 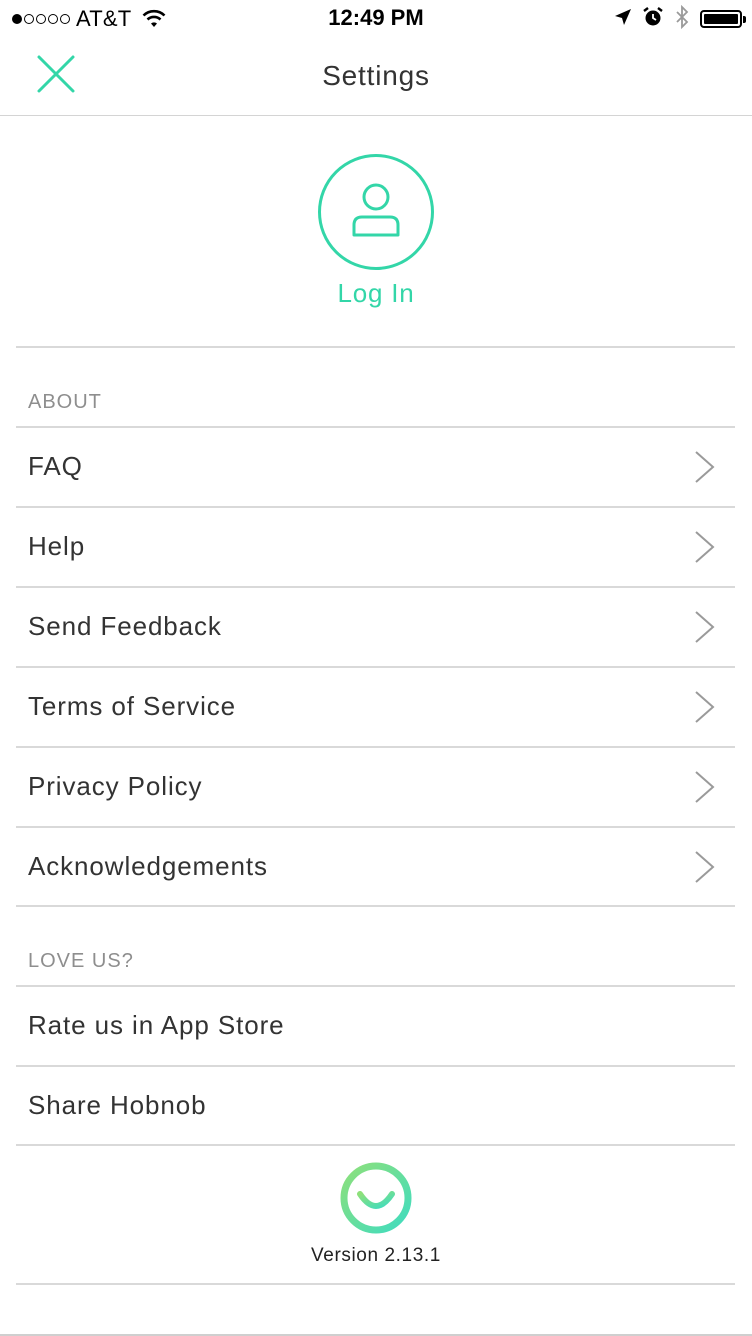 I want to click on navigation-bar: Settings, so click(x=376, y=78).